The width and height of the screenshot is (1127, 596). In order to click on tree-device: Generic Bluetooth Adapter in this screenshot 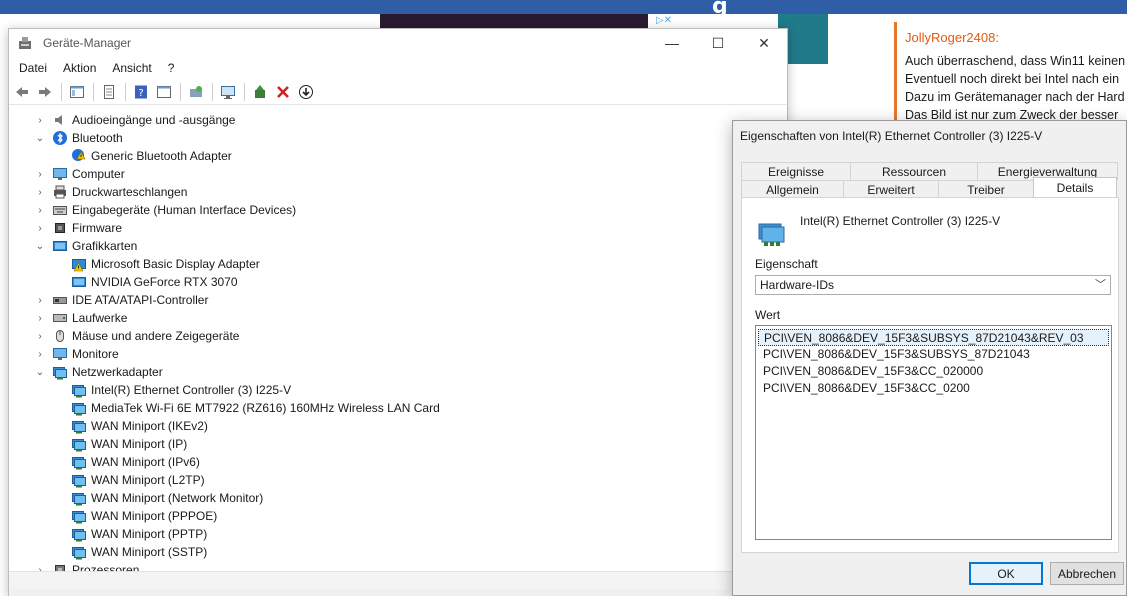, I will do `click(142, 156)`.